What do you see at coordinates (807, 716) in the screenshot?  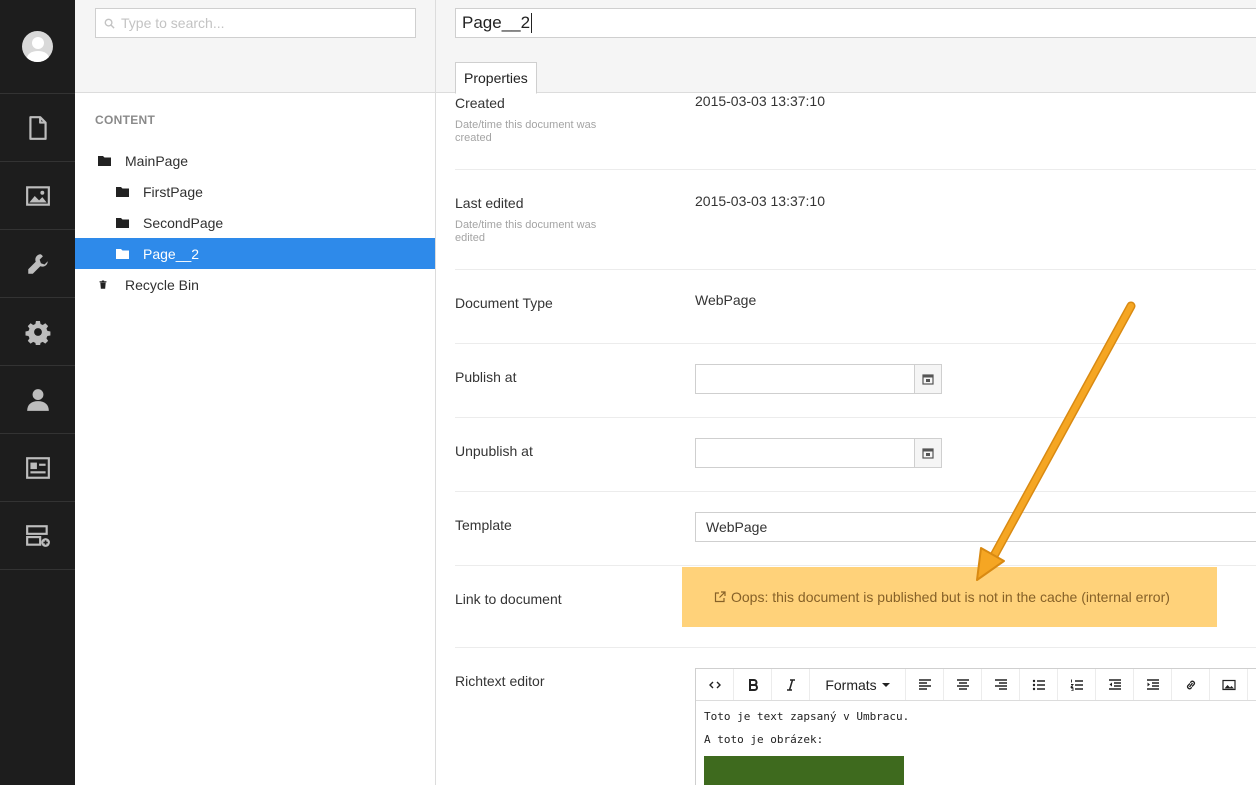 I see `richtext-paragraph: Toto je text zapsaný v Umbracu.` at bounding box center [807, 716].